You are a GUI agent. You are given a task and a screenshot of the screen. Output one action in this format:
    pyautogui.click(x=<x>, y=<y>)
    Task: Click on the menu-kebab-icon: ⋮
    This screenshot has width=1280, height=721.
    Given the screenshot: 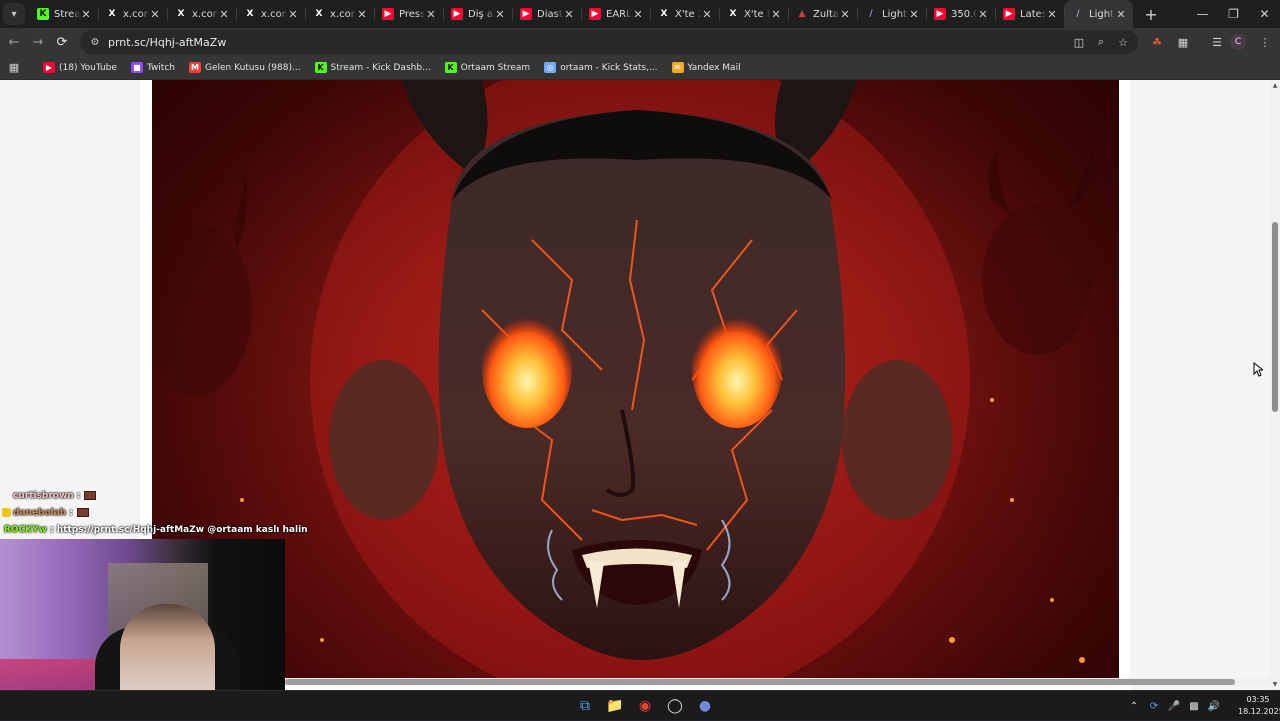 What is the action you would take?
    pyautogui.click(x=1265, y=42)
    